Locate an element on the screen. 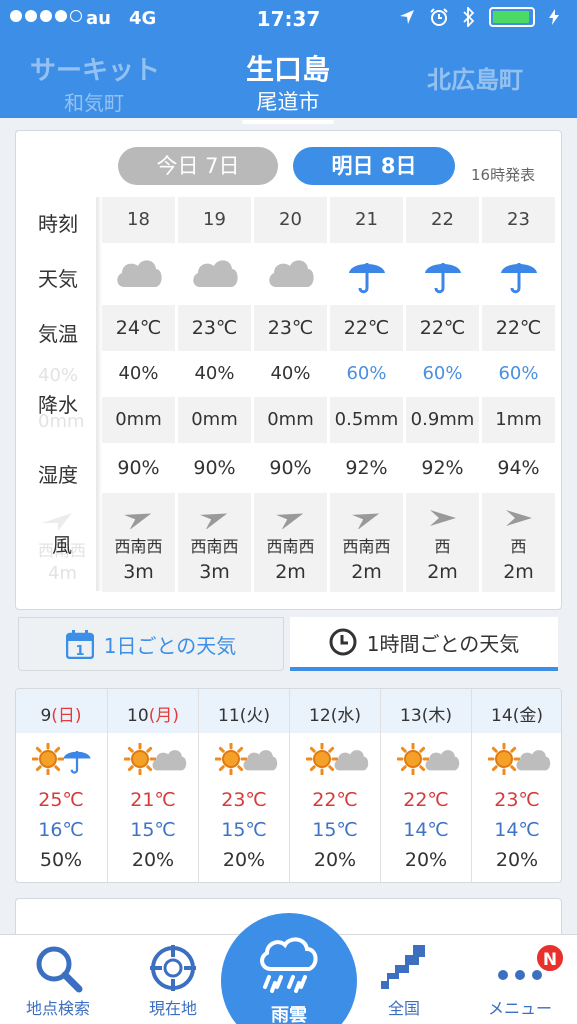  calendar-icon: 1 is located at coordinates (79, 644).